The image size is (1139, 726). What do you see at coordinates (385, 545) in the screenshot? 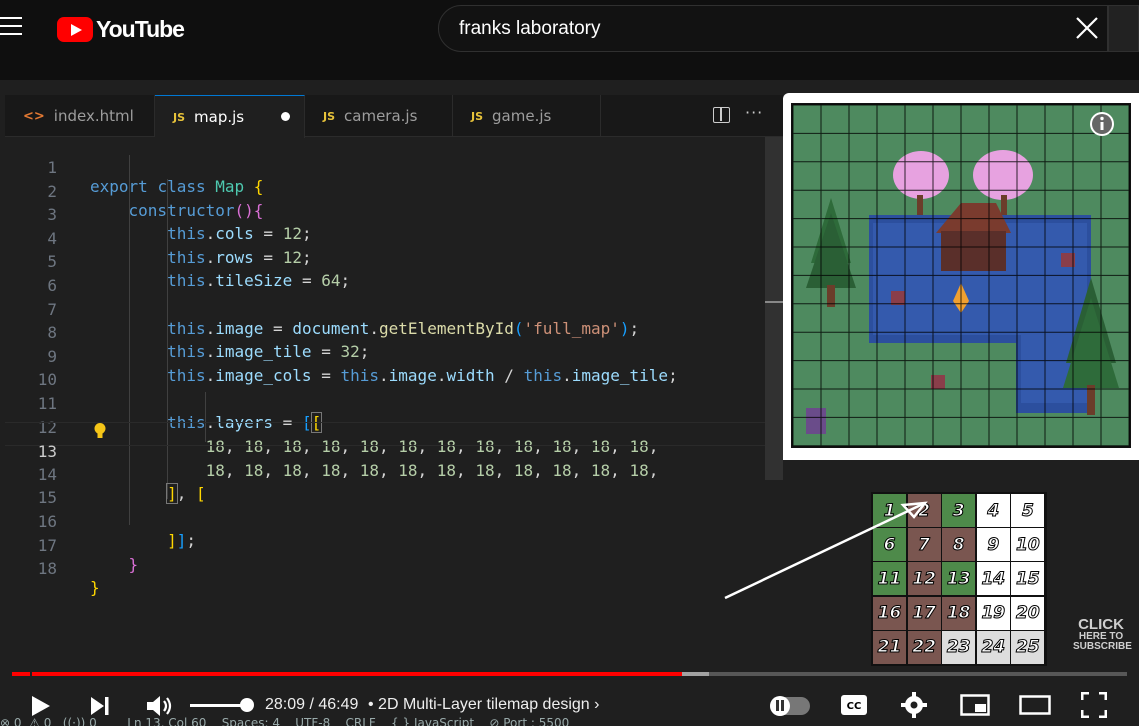
I see `code-line: 17 }` at bounding box center [385, 545].